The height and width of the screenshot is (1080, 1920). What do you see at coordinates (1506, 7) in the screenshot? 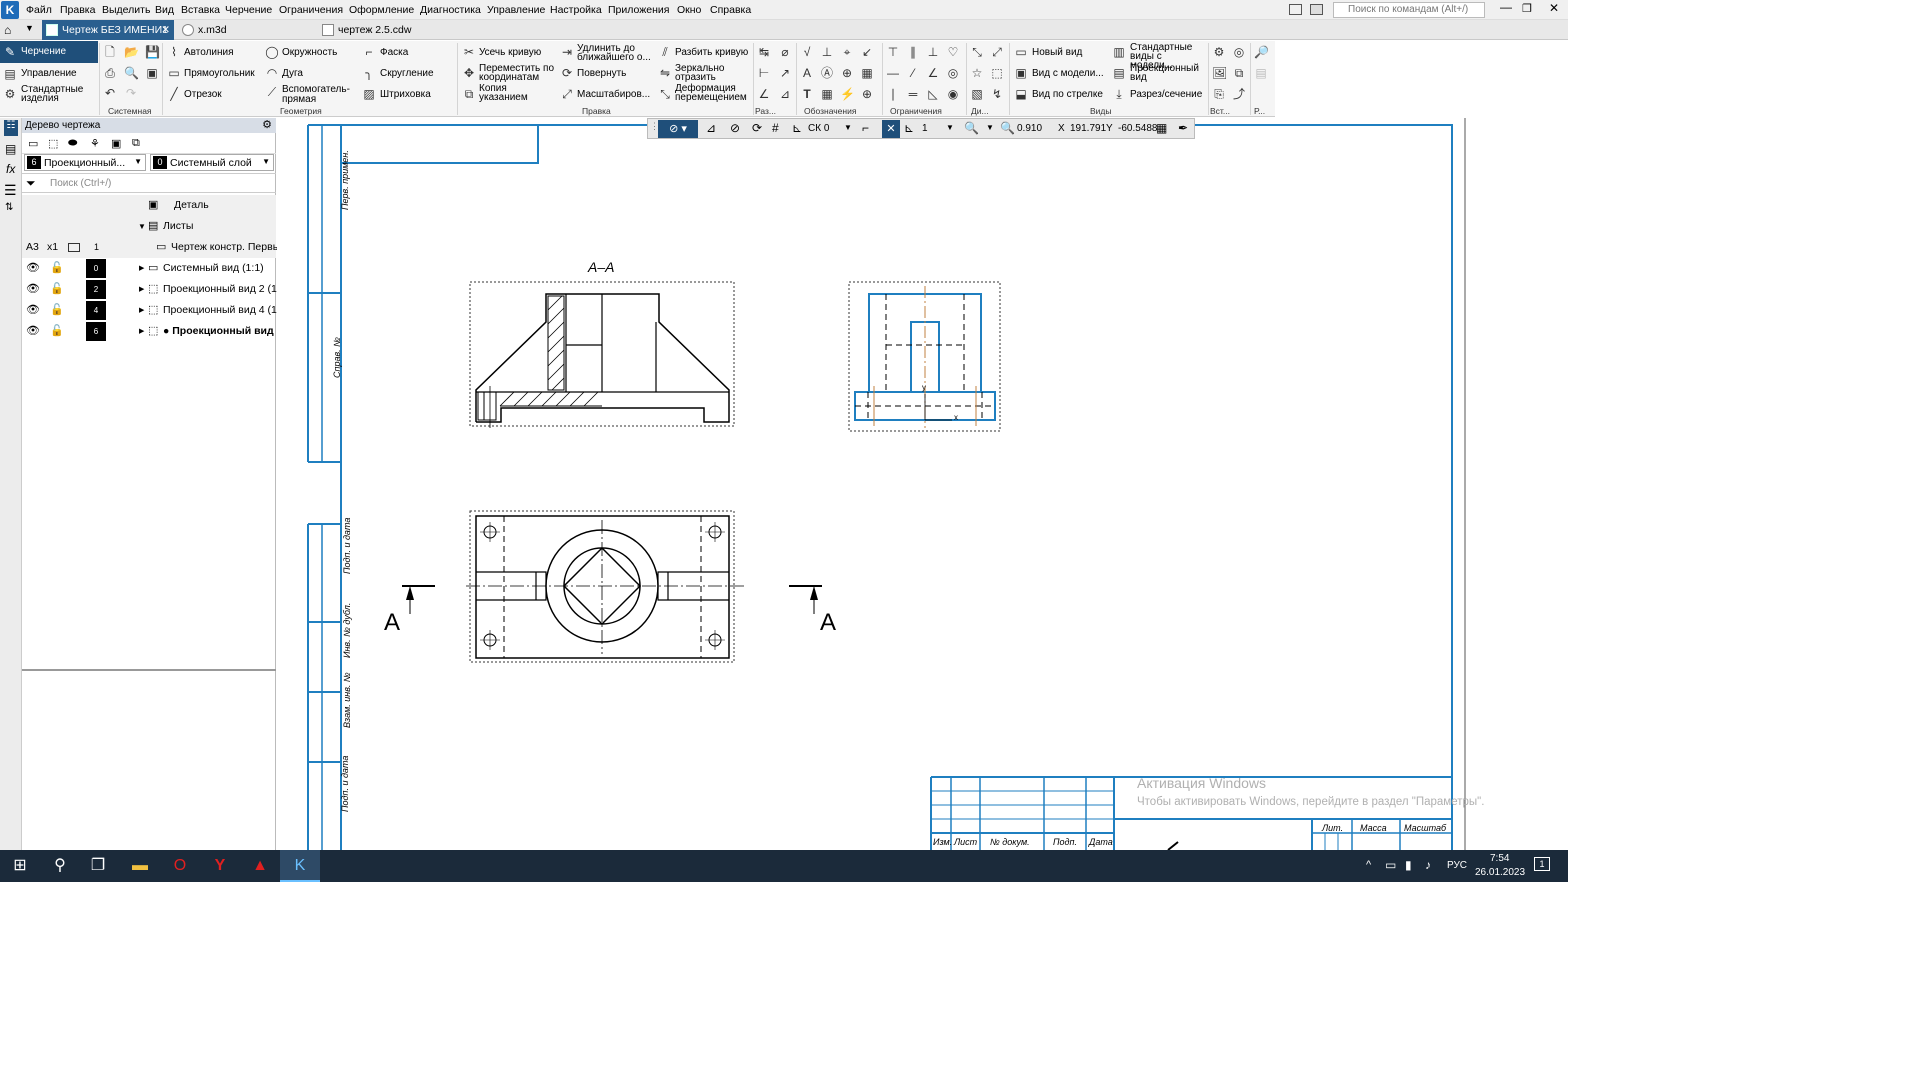
I see `minimize-icon: —` at bounding box center [1506, 7].